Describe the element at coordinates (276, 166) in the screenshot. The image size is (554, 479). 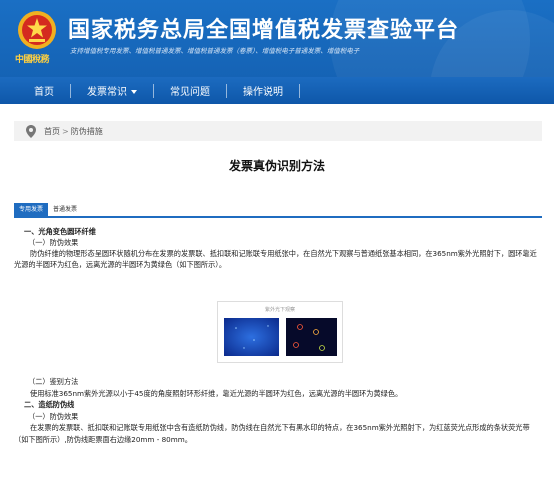
I see `page-title: 发票真伪识别方法` at that location.